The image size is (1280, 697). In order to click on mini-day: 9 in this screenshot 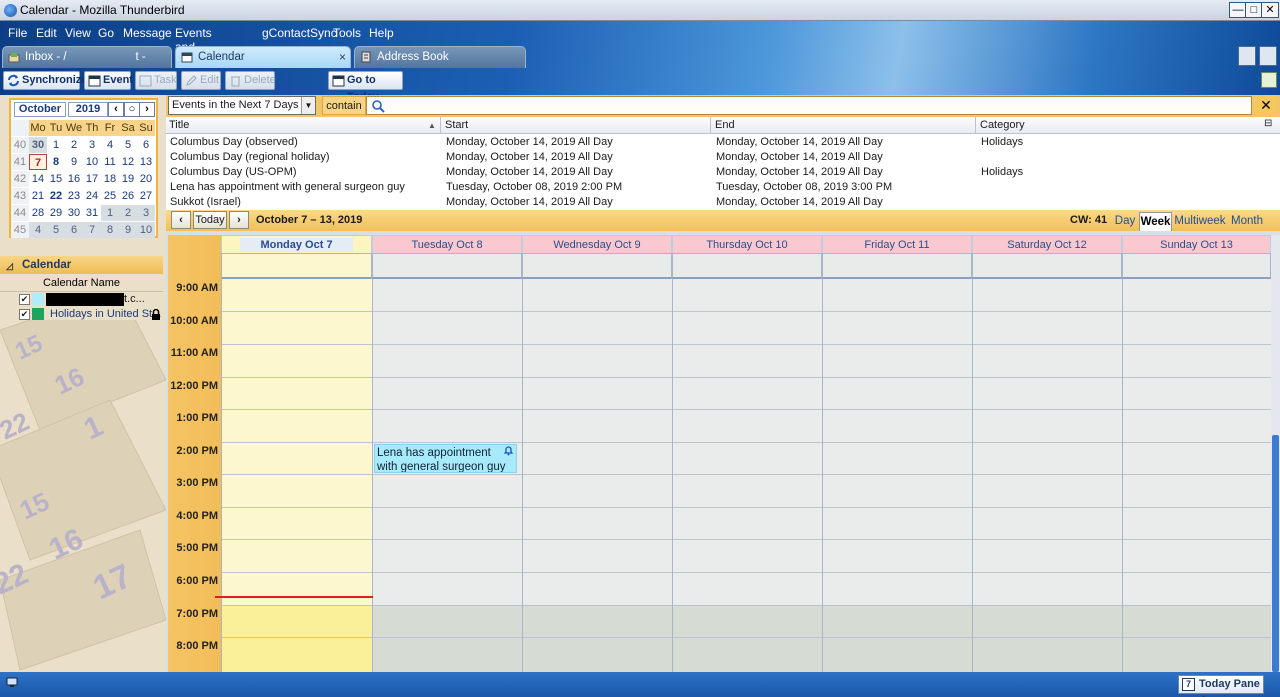, I will do `click(74, 162)`.